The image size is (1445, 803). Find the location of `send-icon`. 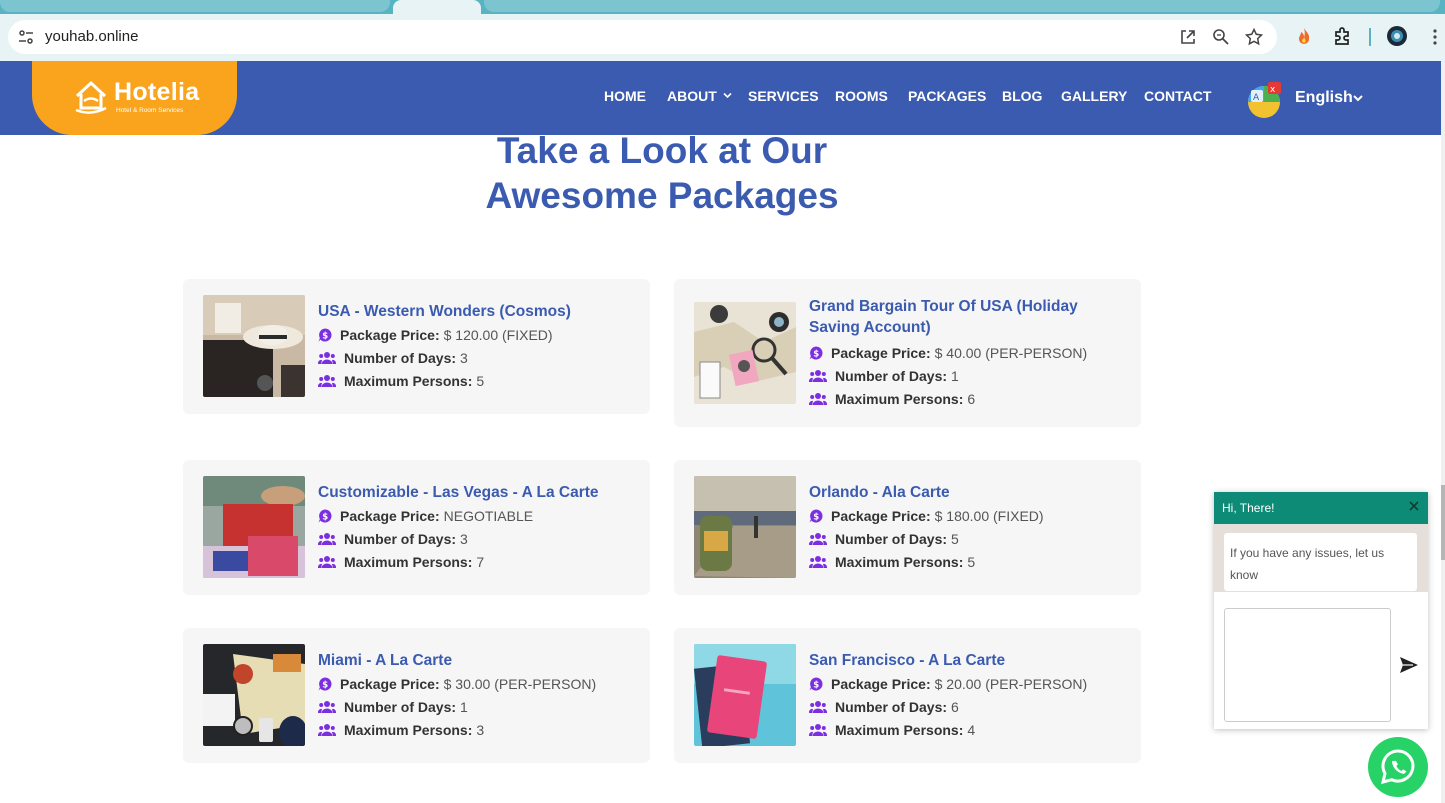

send-icon is located at coordinates (1409, 665).